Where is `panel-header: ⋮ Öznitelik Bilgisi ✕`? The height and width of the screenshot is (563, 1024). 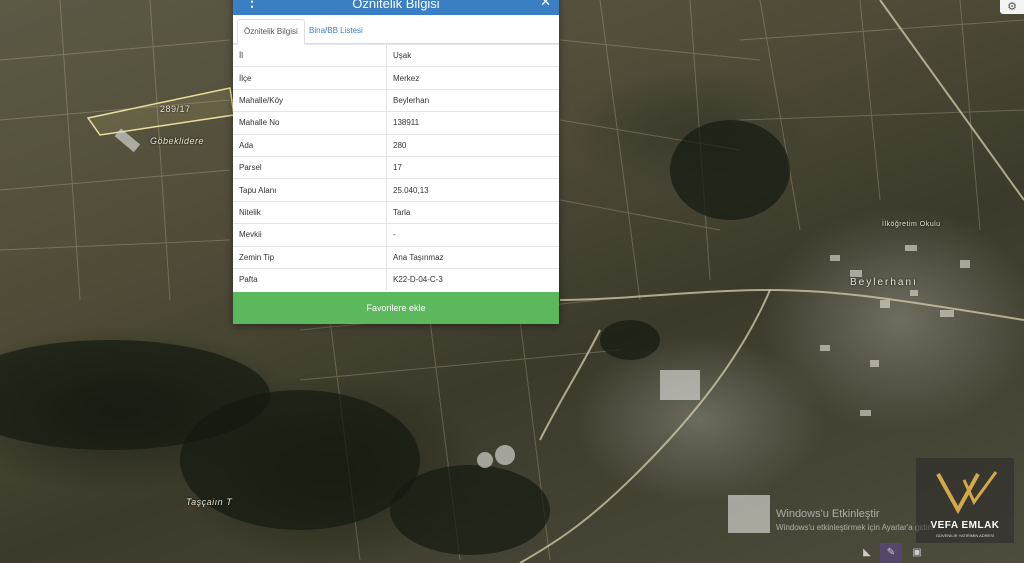
panel-header: ⋮ Öznitelik Bilgisi ✕ is located at coordinates (396, 7).